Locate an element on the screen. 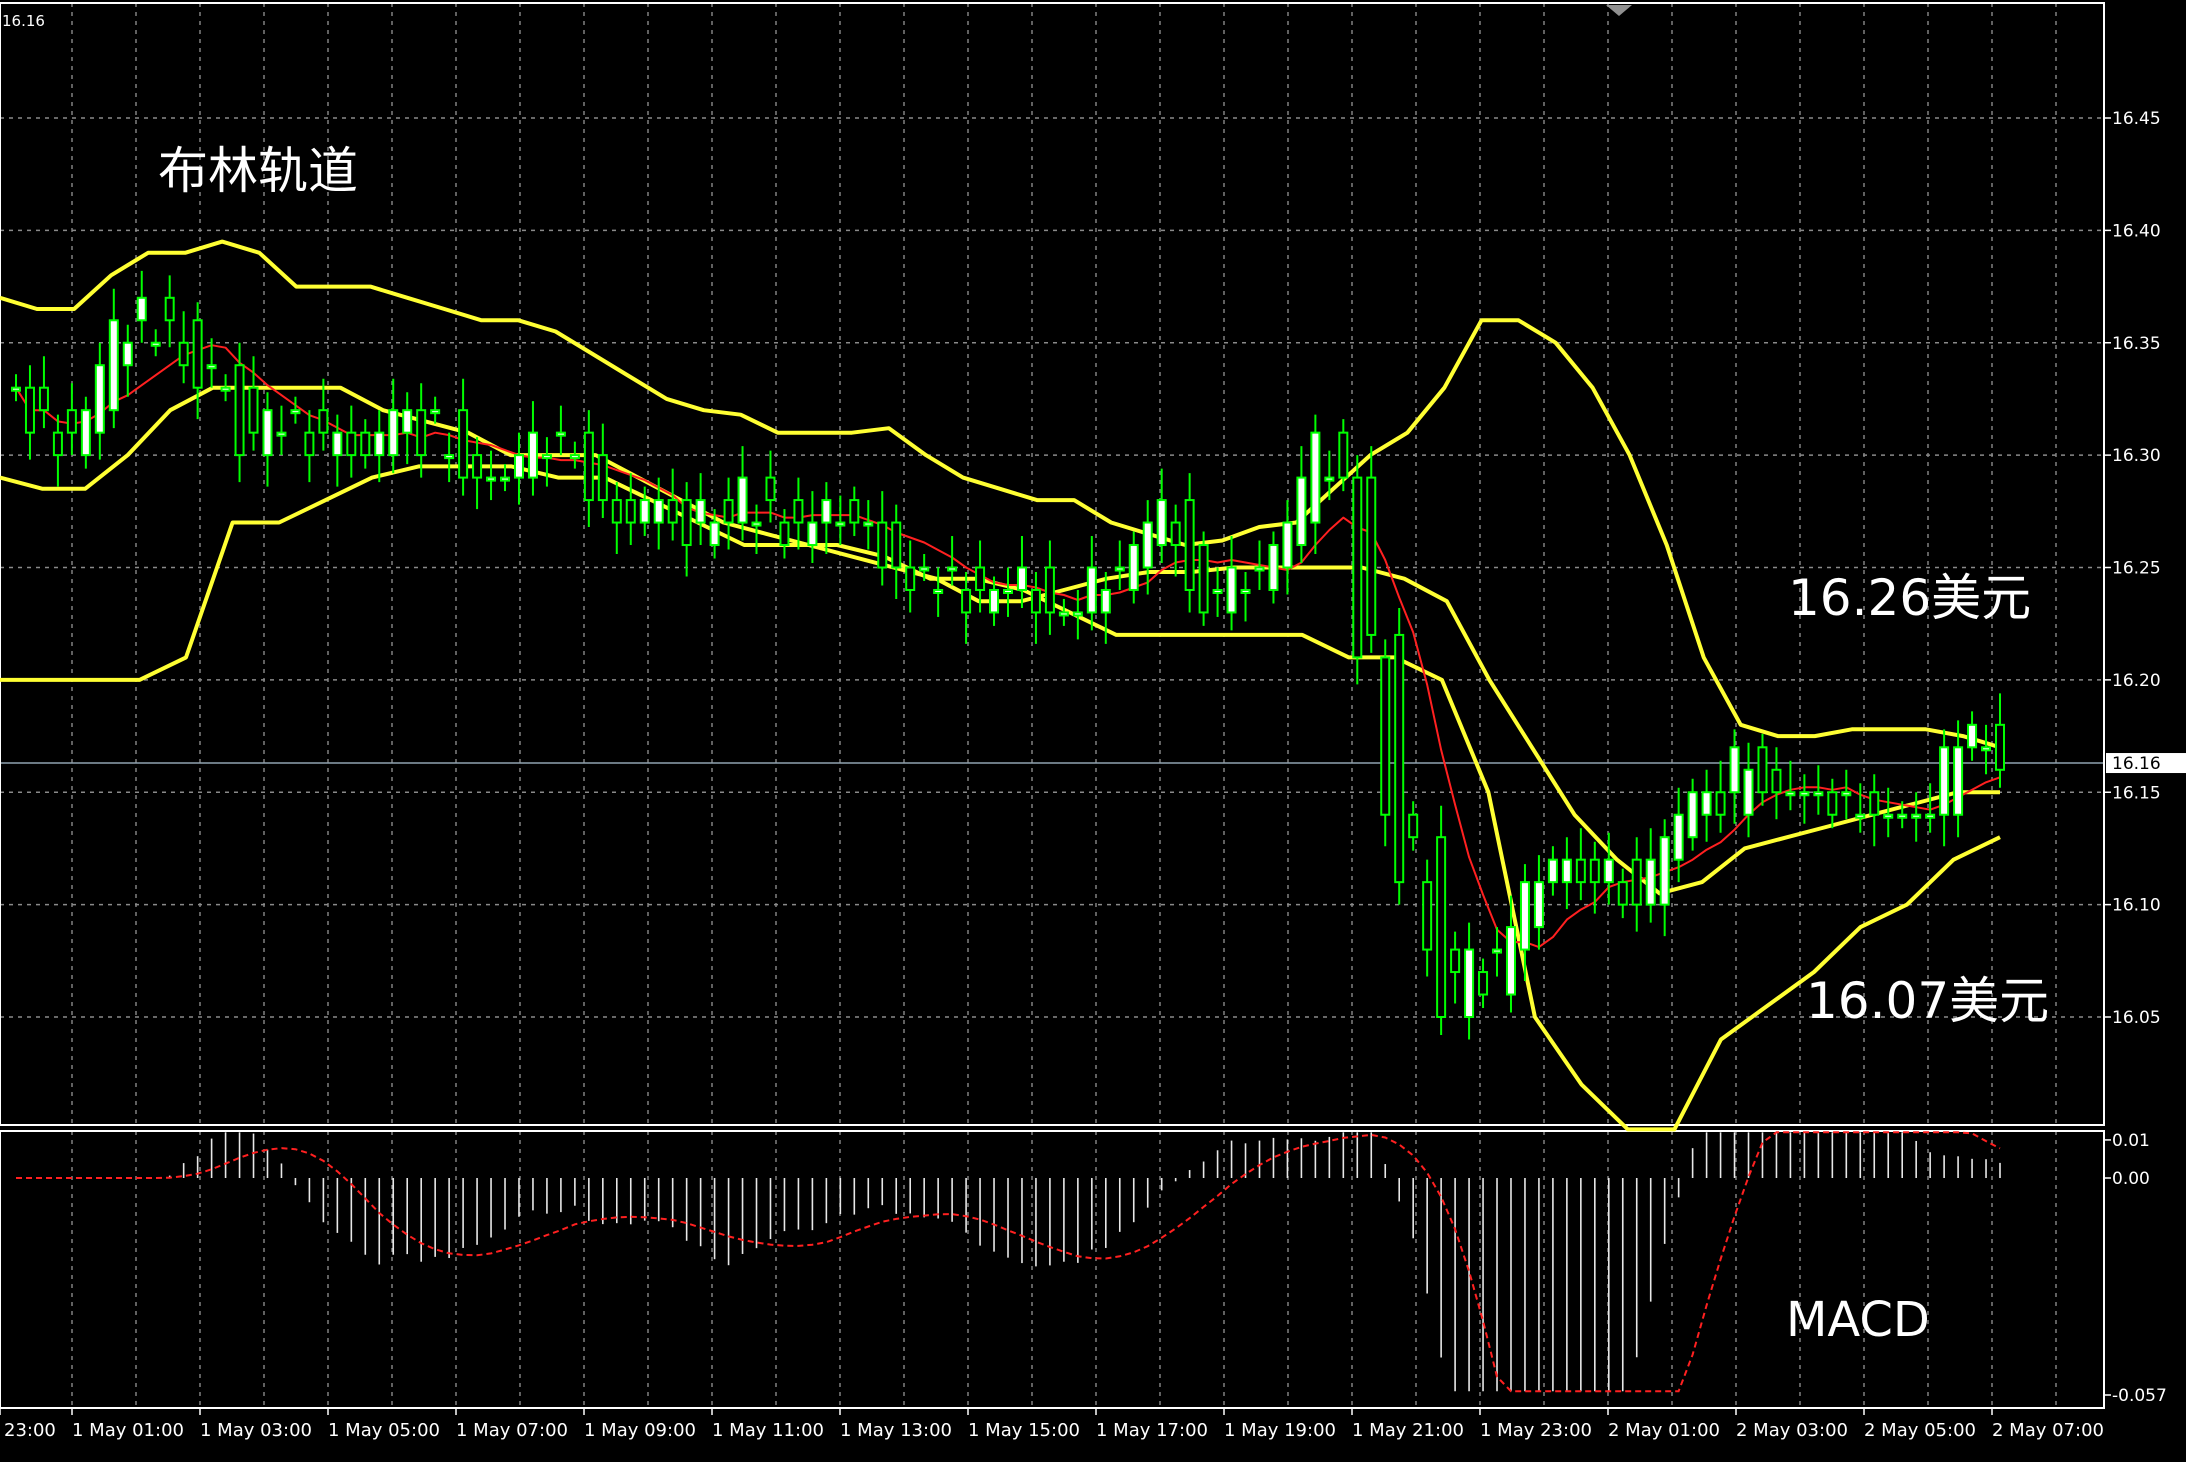 This screenshot has width=2186, height=1462. y-tick-label: 16.35 is located at coordinates (2136, 344).